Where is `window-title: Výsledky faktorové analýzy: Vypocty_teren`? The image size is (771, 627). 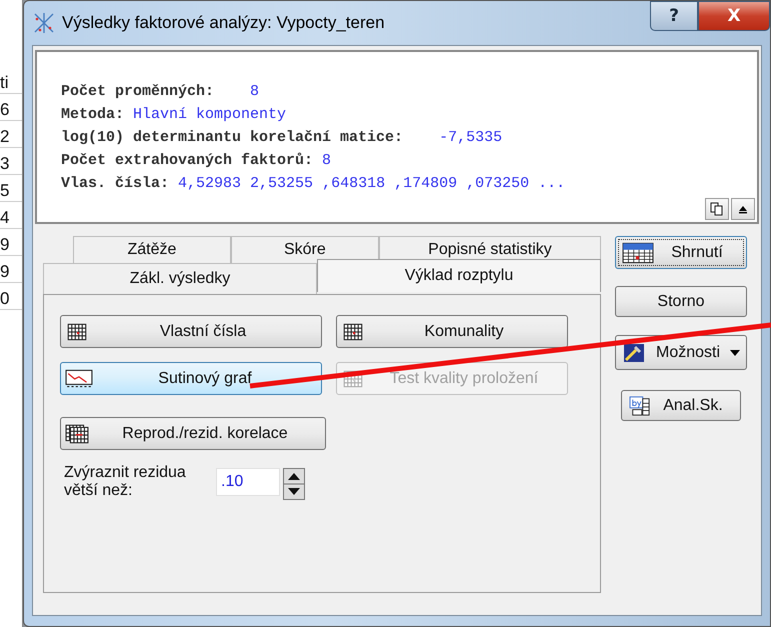
window-title: Výsledky faktorové analýzy: Vypocty_teren is located at coordinates (223, 23).